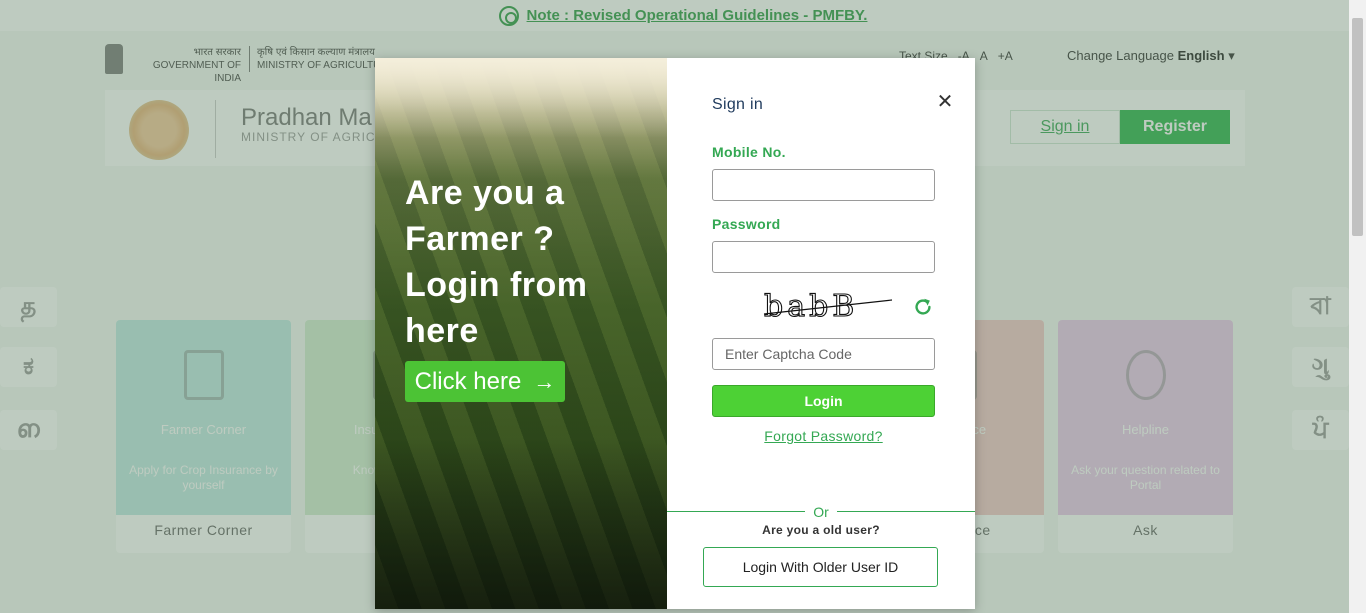 This screenshot has height=613, width=1366. I want to click on password-label: Password, so click(746, 224).